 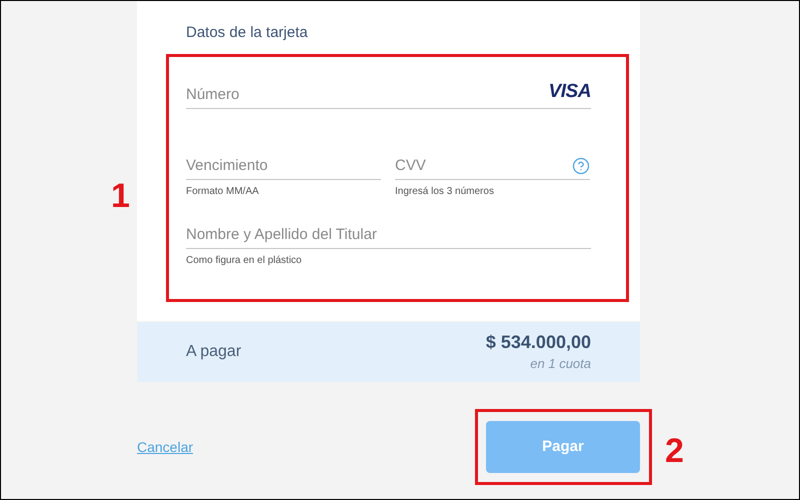 What do you see at coordinates (560, 364) in the screenshot?
I see `installments: en 1 cuota` at bounding box center [560, 364].